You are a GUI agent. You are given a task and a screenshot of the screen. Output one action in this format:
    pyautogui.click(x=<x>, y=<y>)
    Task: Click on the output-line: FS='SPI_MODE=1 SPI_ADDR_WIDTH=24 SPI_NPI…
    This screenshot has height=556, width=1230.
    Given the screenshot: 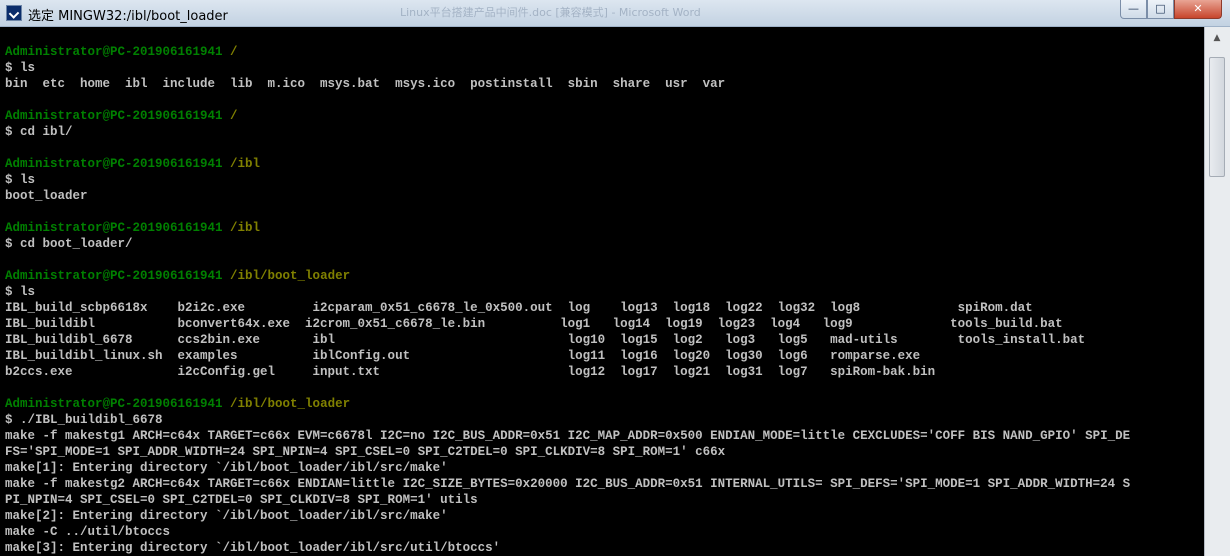 What is the action you would take?
    pyautogui.click(x=365, y=452)
    